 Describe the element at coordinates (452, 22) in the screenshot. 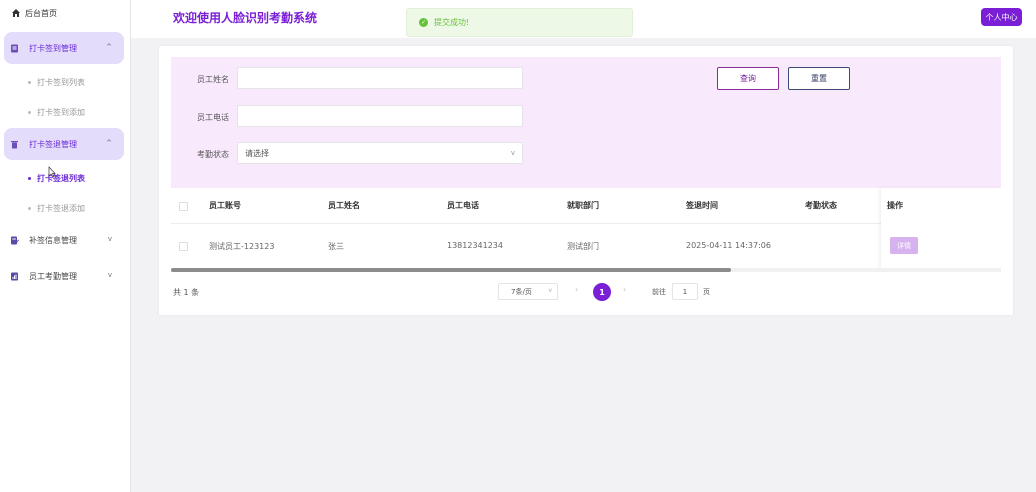

I see `toast-message: 提交成功!` at that location.